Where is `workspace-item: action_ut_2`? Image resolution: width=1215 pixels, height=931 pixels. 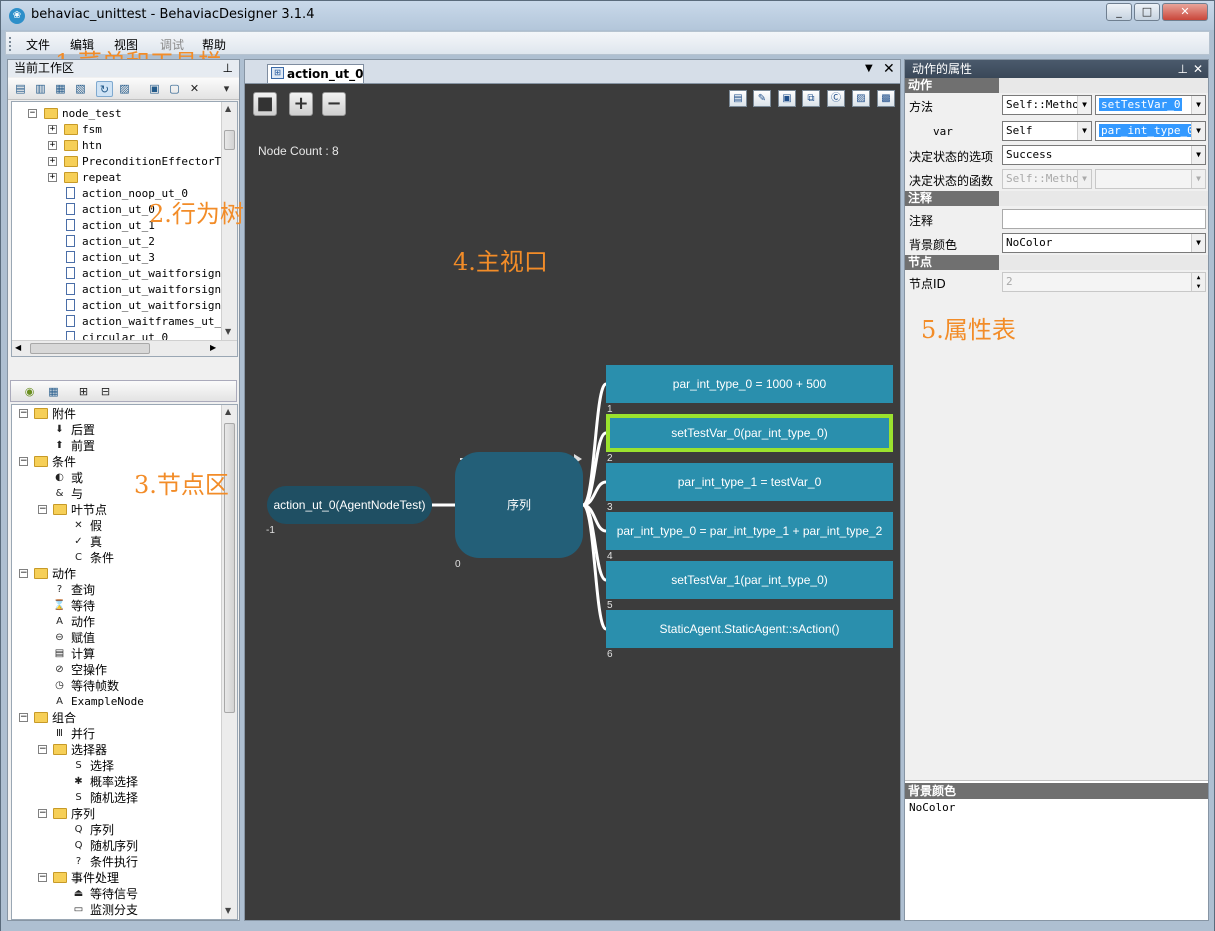 workspace-item: action_ut_2 is located at coordinates (117, 242).